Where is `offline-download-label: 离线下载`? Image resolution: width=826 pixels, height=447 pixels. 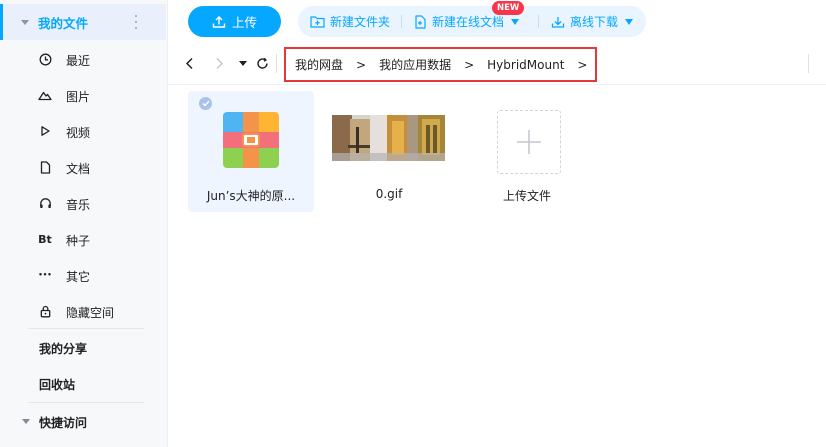 offline-download-label: 离线下载 is located at coordinates (594, 22).